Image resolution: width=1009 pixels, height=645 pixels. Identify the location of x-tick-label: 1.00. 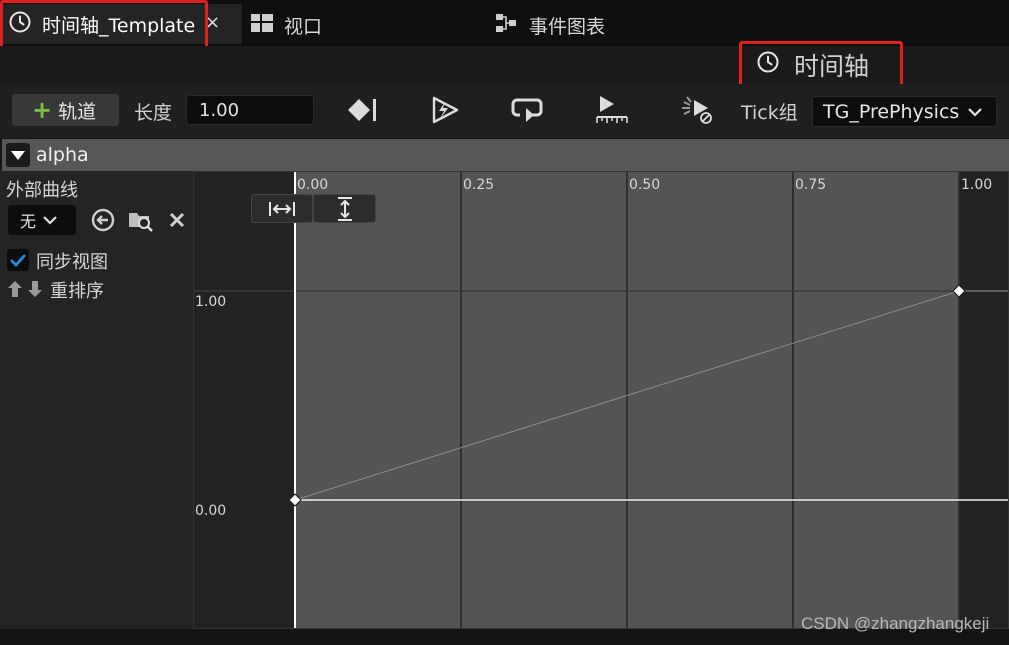
(976, 185).